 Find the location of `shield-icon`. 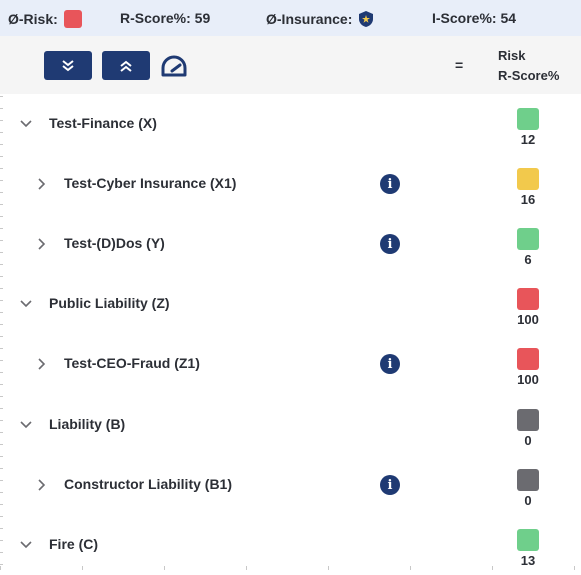

shield-icon is located at coordinates (366, 19).